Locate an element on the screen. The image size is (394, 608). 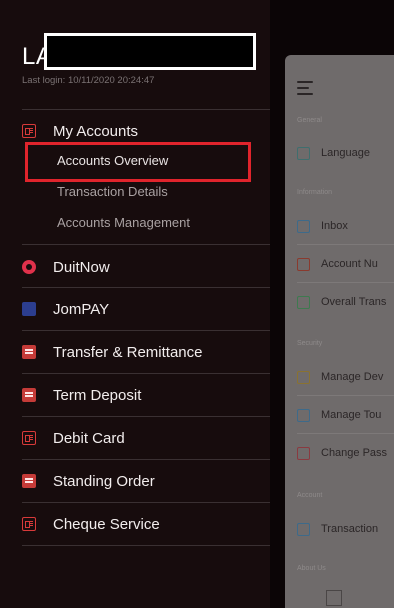
section-information: Information is located at coordinates (315, 192).